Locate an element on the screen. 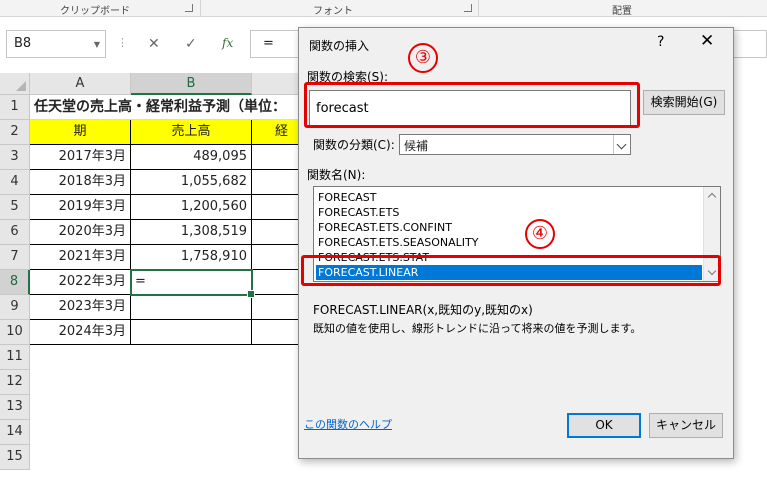  ribbon-group-clipboard: クリップボード is located at coordinates (95, 11).